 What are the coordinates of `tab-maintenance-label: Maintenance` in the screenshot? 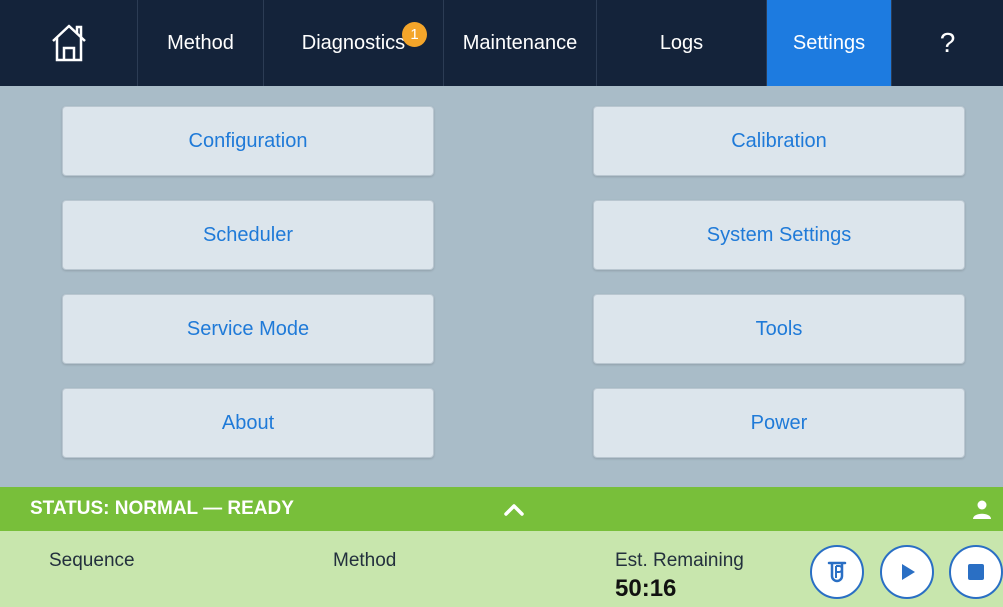 It's located at (520, 42).